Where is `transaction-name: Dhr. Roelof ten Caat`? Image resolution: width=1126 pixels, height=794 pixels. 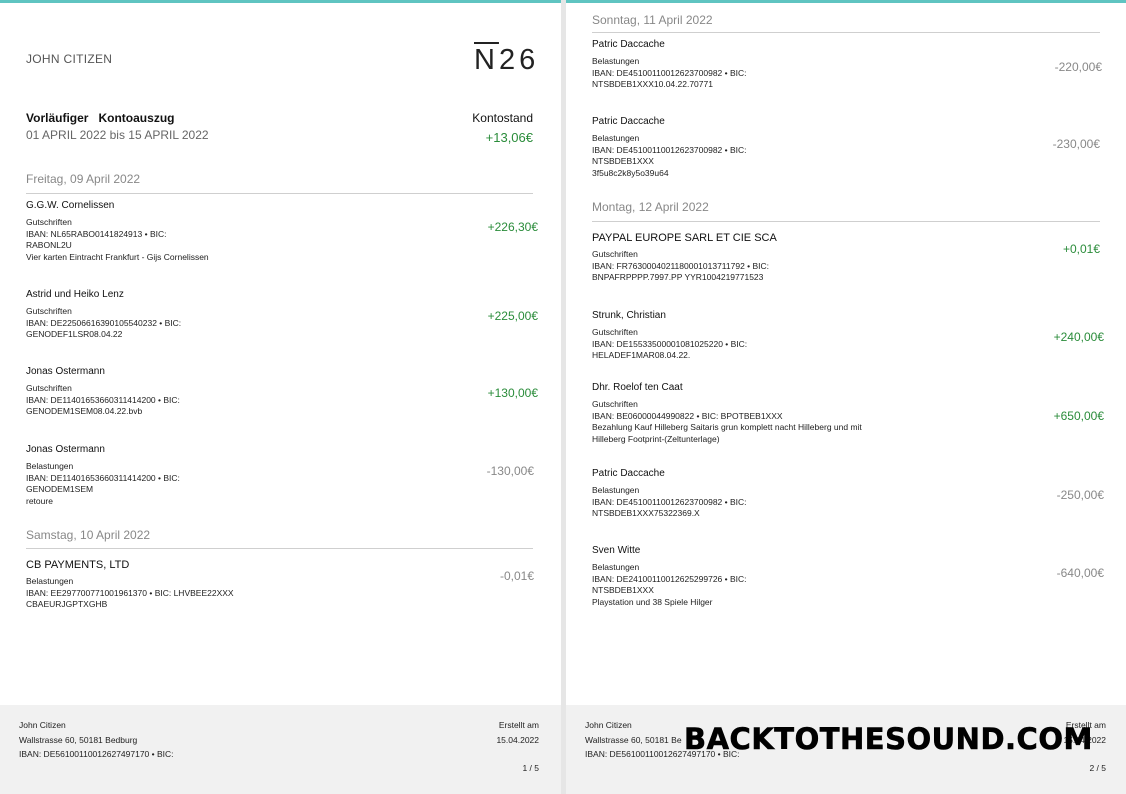 transaction-name: Dhr. Roelof ten Caat is located at coordinates (637, 387).